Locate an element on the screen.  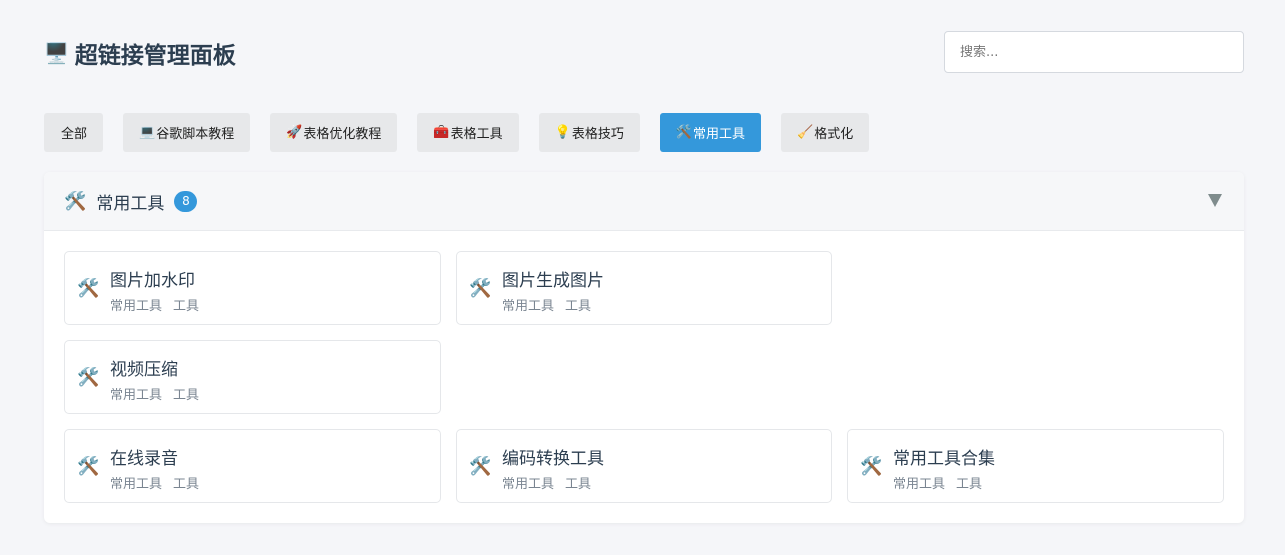
filter-all-button: 全部 is located at coordinates (74, 132).